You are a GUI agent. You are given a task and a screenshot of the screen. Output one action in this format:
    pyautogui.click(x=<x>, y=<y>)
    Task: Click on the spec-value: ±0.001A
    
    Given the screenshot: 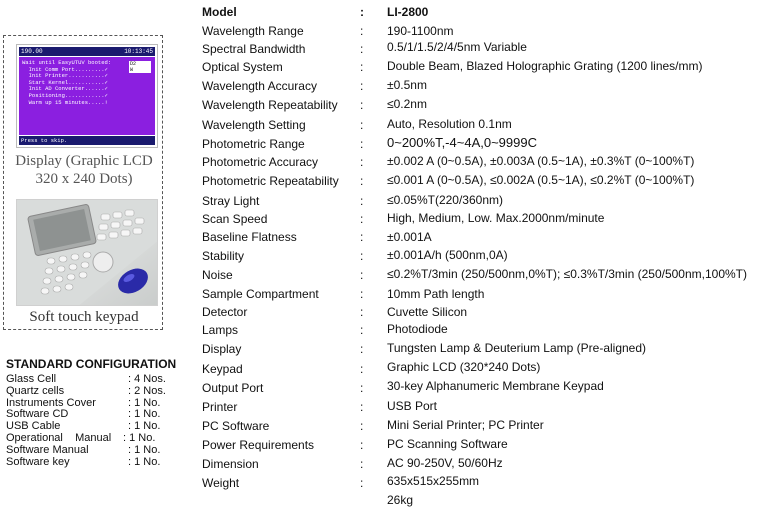 What is the action you would take?
    pyautogui.click(x=409, y=237)
    